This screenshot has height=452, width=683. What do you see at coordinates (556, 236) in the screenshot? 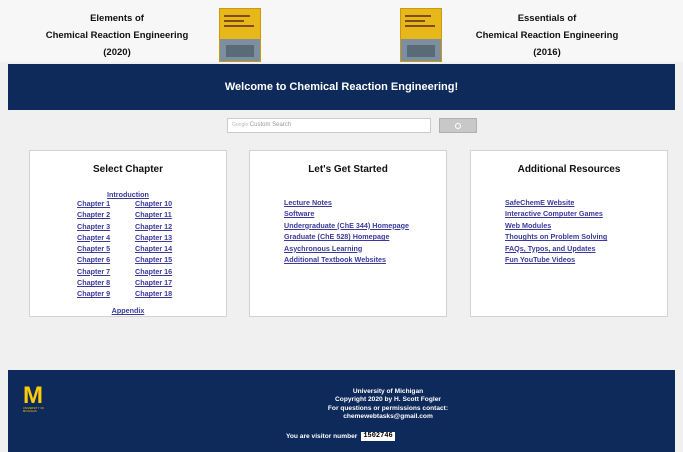
I see `problem-solving-link: Thoughts on Problem Solving` at bounding box center [556, 236].